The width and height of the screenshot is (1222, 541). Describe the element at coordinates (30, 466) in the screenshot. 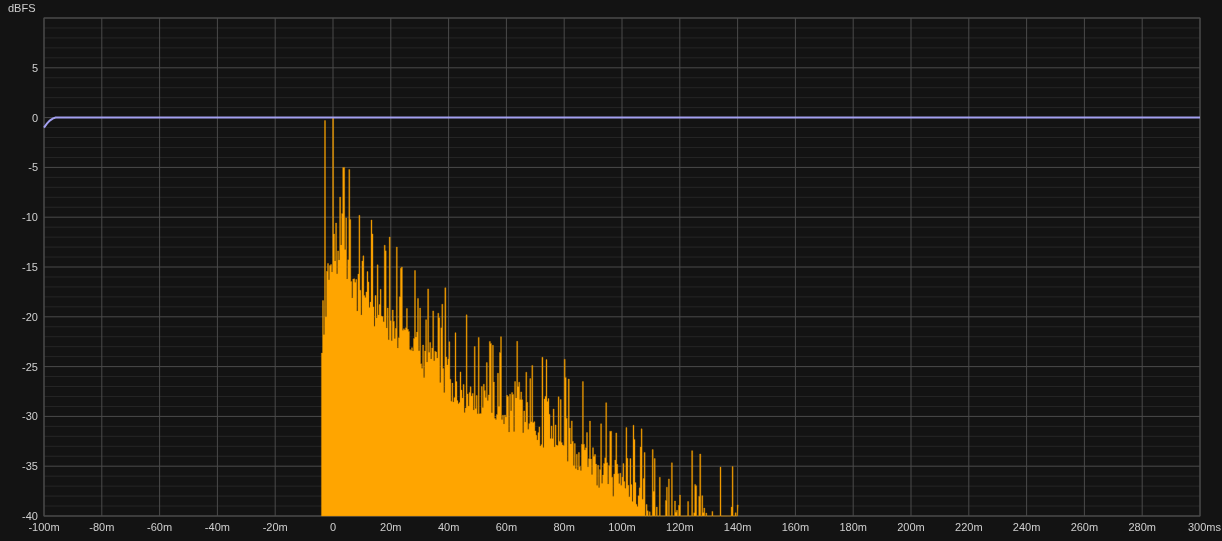

I see `tick-label: -35` at that location.